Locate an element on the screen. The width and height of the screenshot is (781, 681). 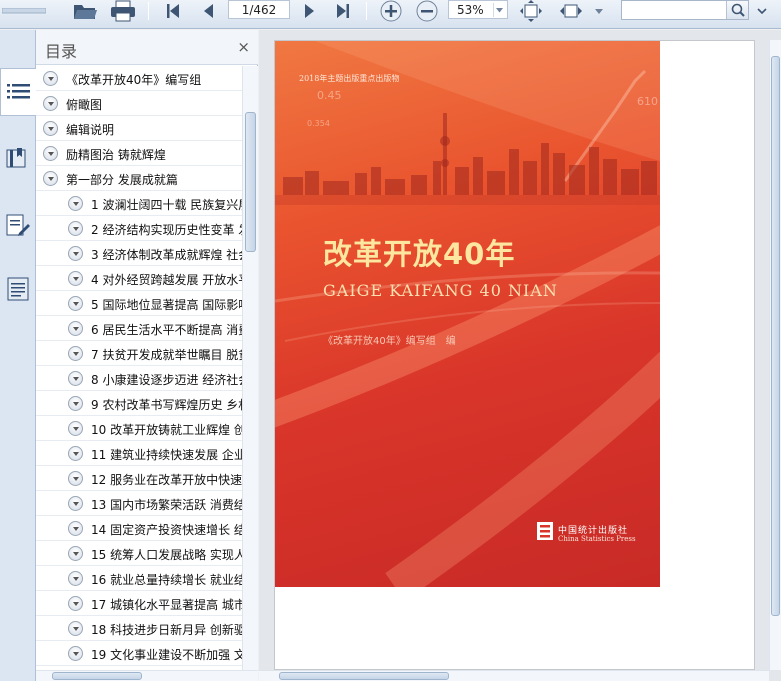
outline-item: 13 国内市场繁荣活跃 消费结 is located at coordinates (139, 503).